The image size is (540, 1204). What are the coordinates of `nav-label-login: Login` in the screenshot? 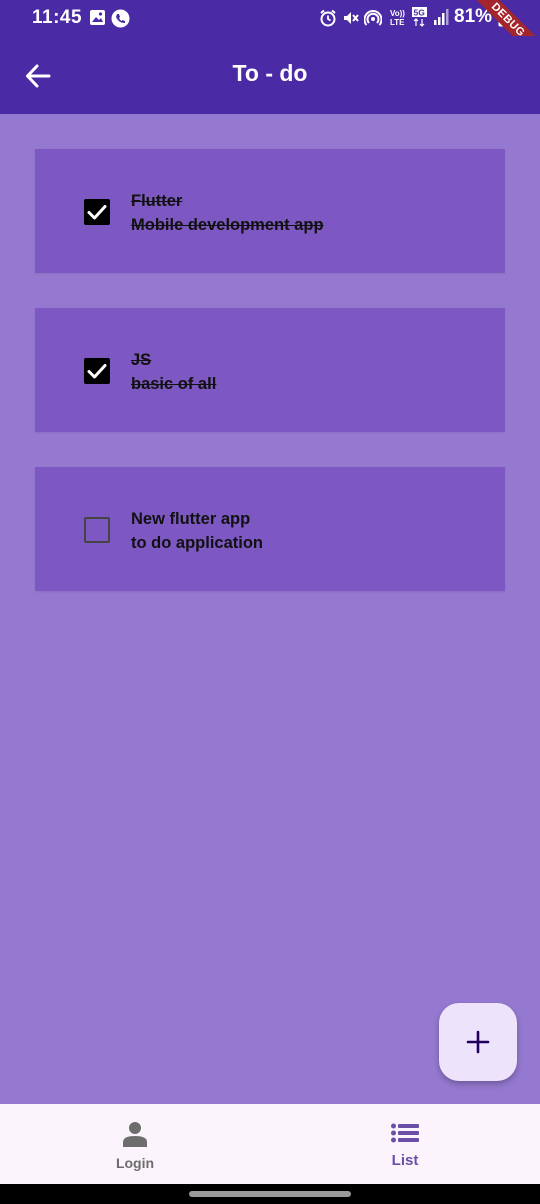 It's located at (135, 1163).